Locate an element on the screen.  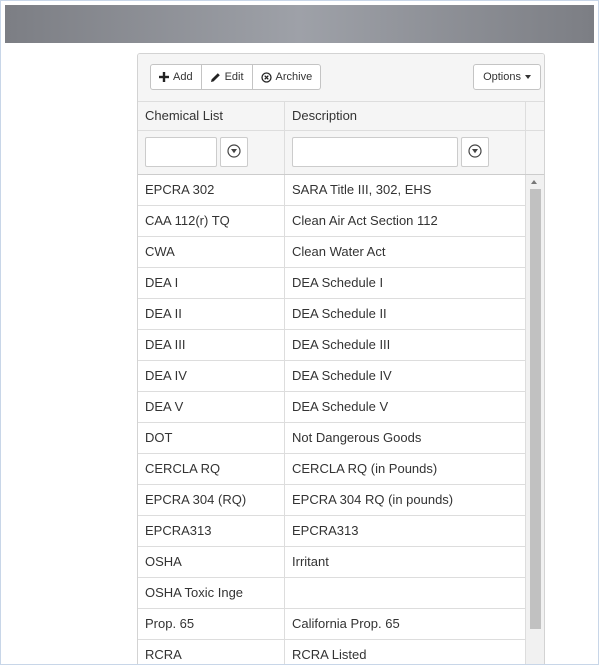
edit-button: Edit is located at coordinates (227, 77).